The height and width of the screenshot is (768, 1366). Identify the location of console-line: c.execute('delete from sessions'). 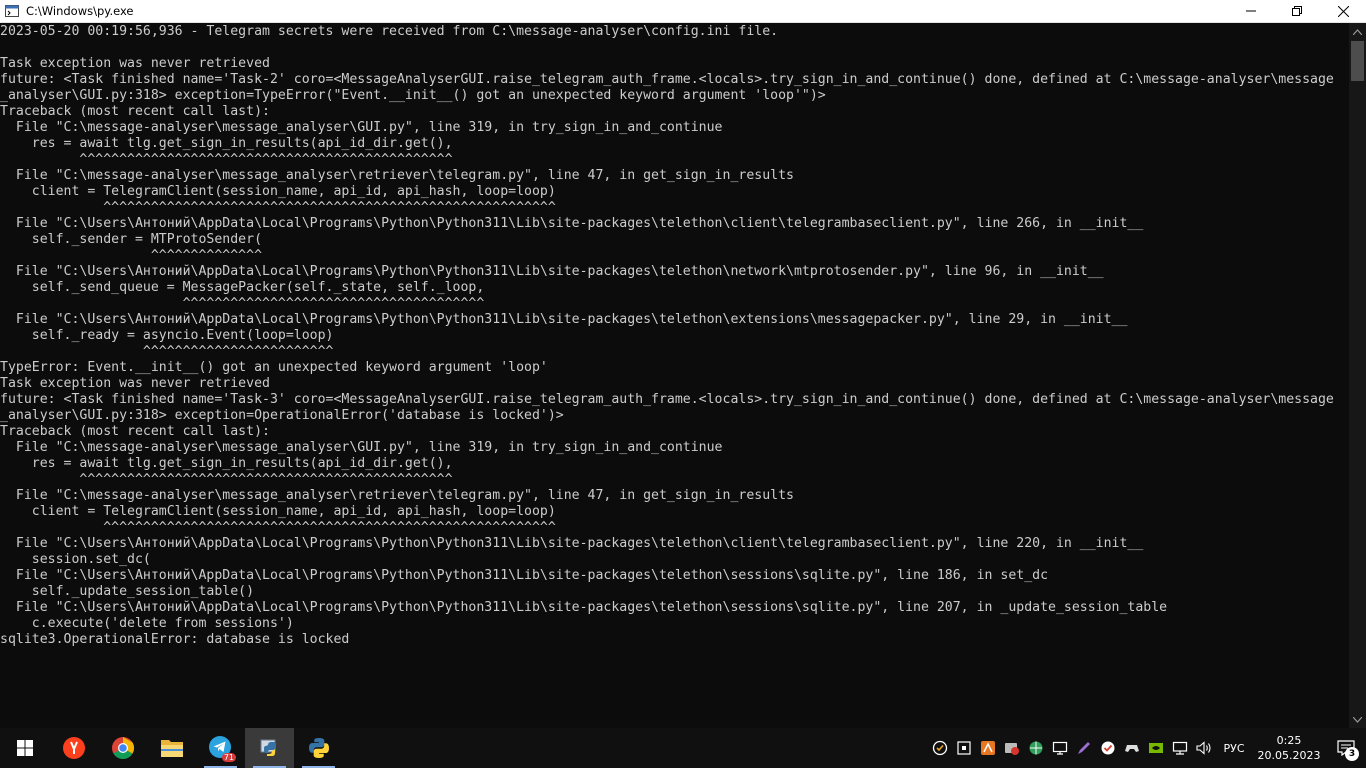
(147, 623).